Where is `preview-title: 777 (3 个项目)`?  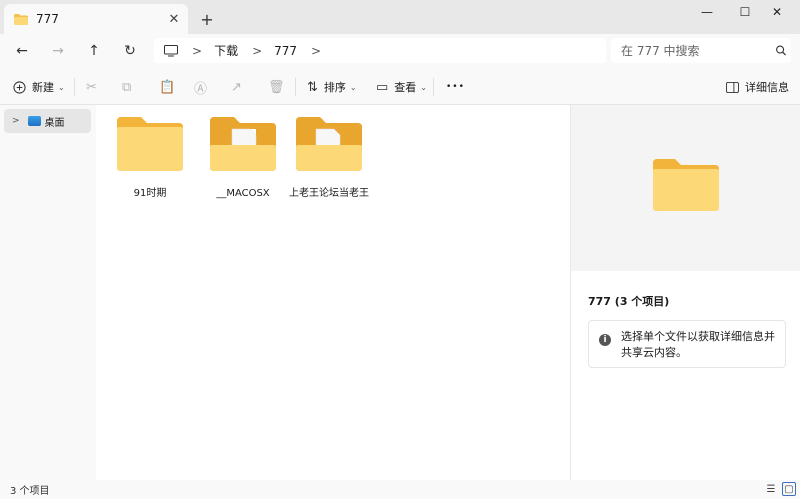
preview-title: 777 (3 个项目) is located at coordinates (629, 301).